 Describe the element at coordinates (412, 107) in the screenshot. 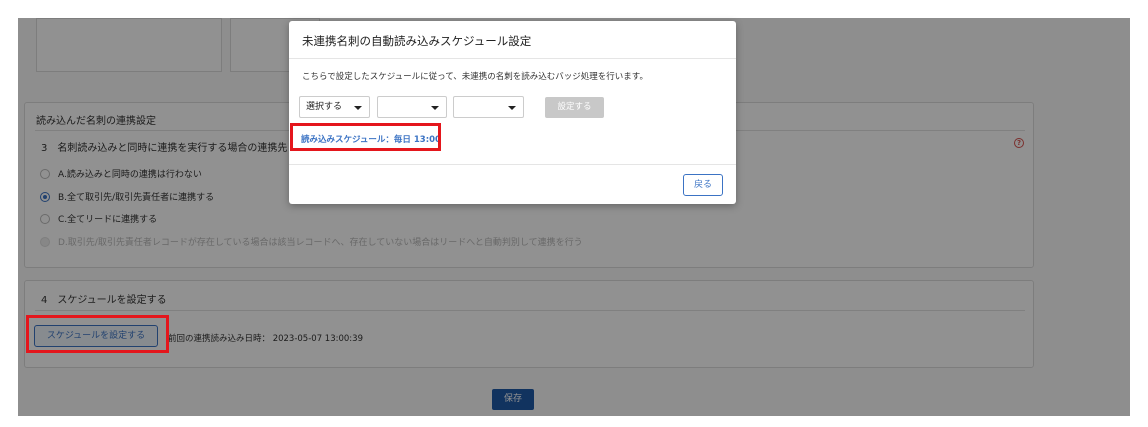

I see `day-select` at that location.